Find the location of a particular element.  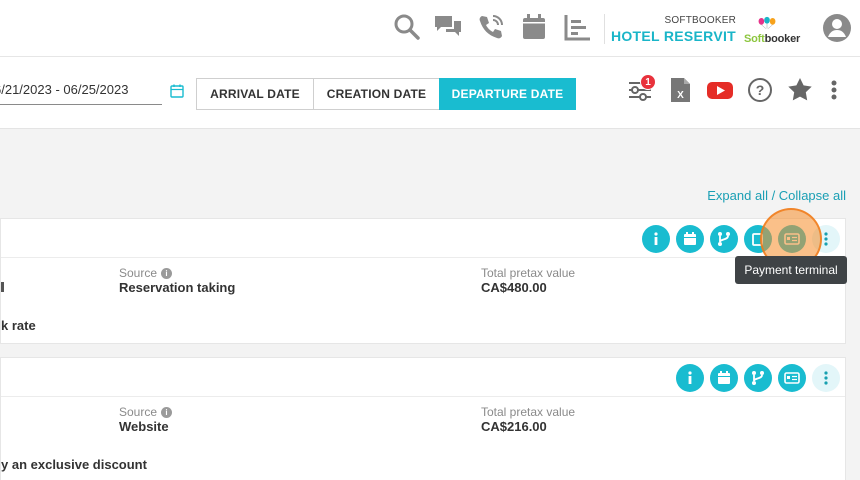

source-value: Website is located at coordinates (144, 426).